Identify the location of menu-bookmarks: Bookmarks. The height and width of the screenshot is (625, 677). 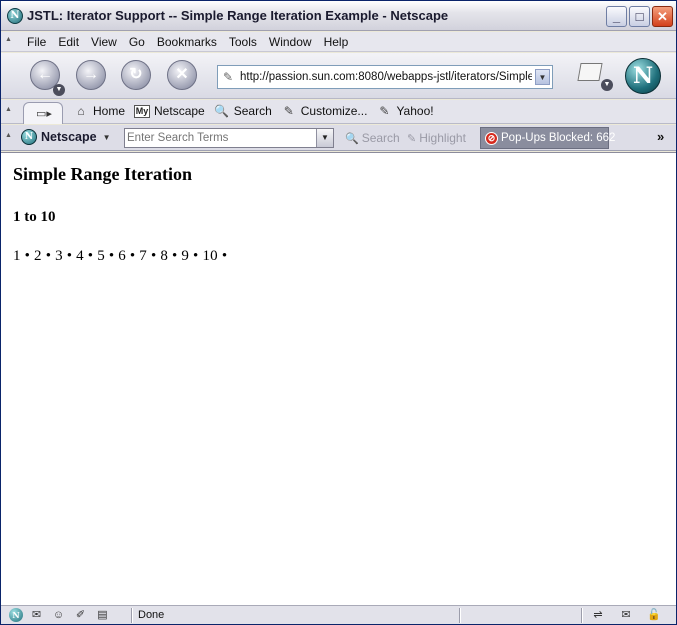
(187, 42).